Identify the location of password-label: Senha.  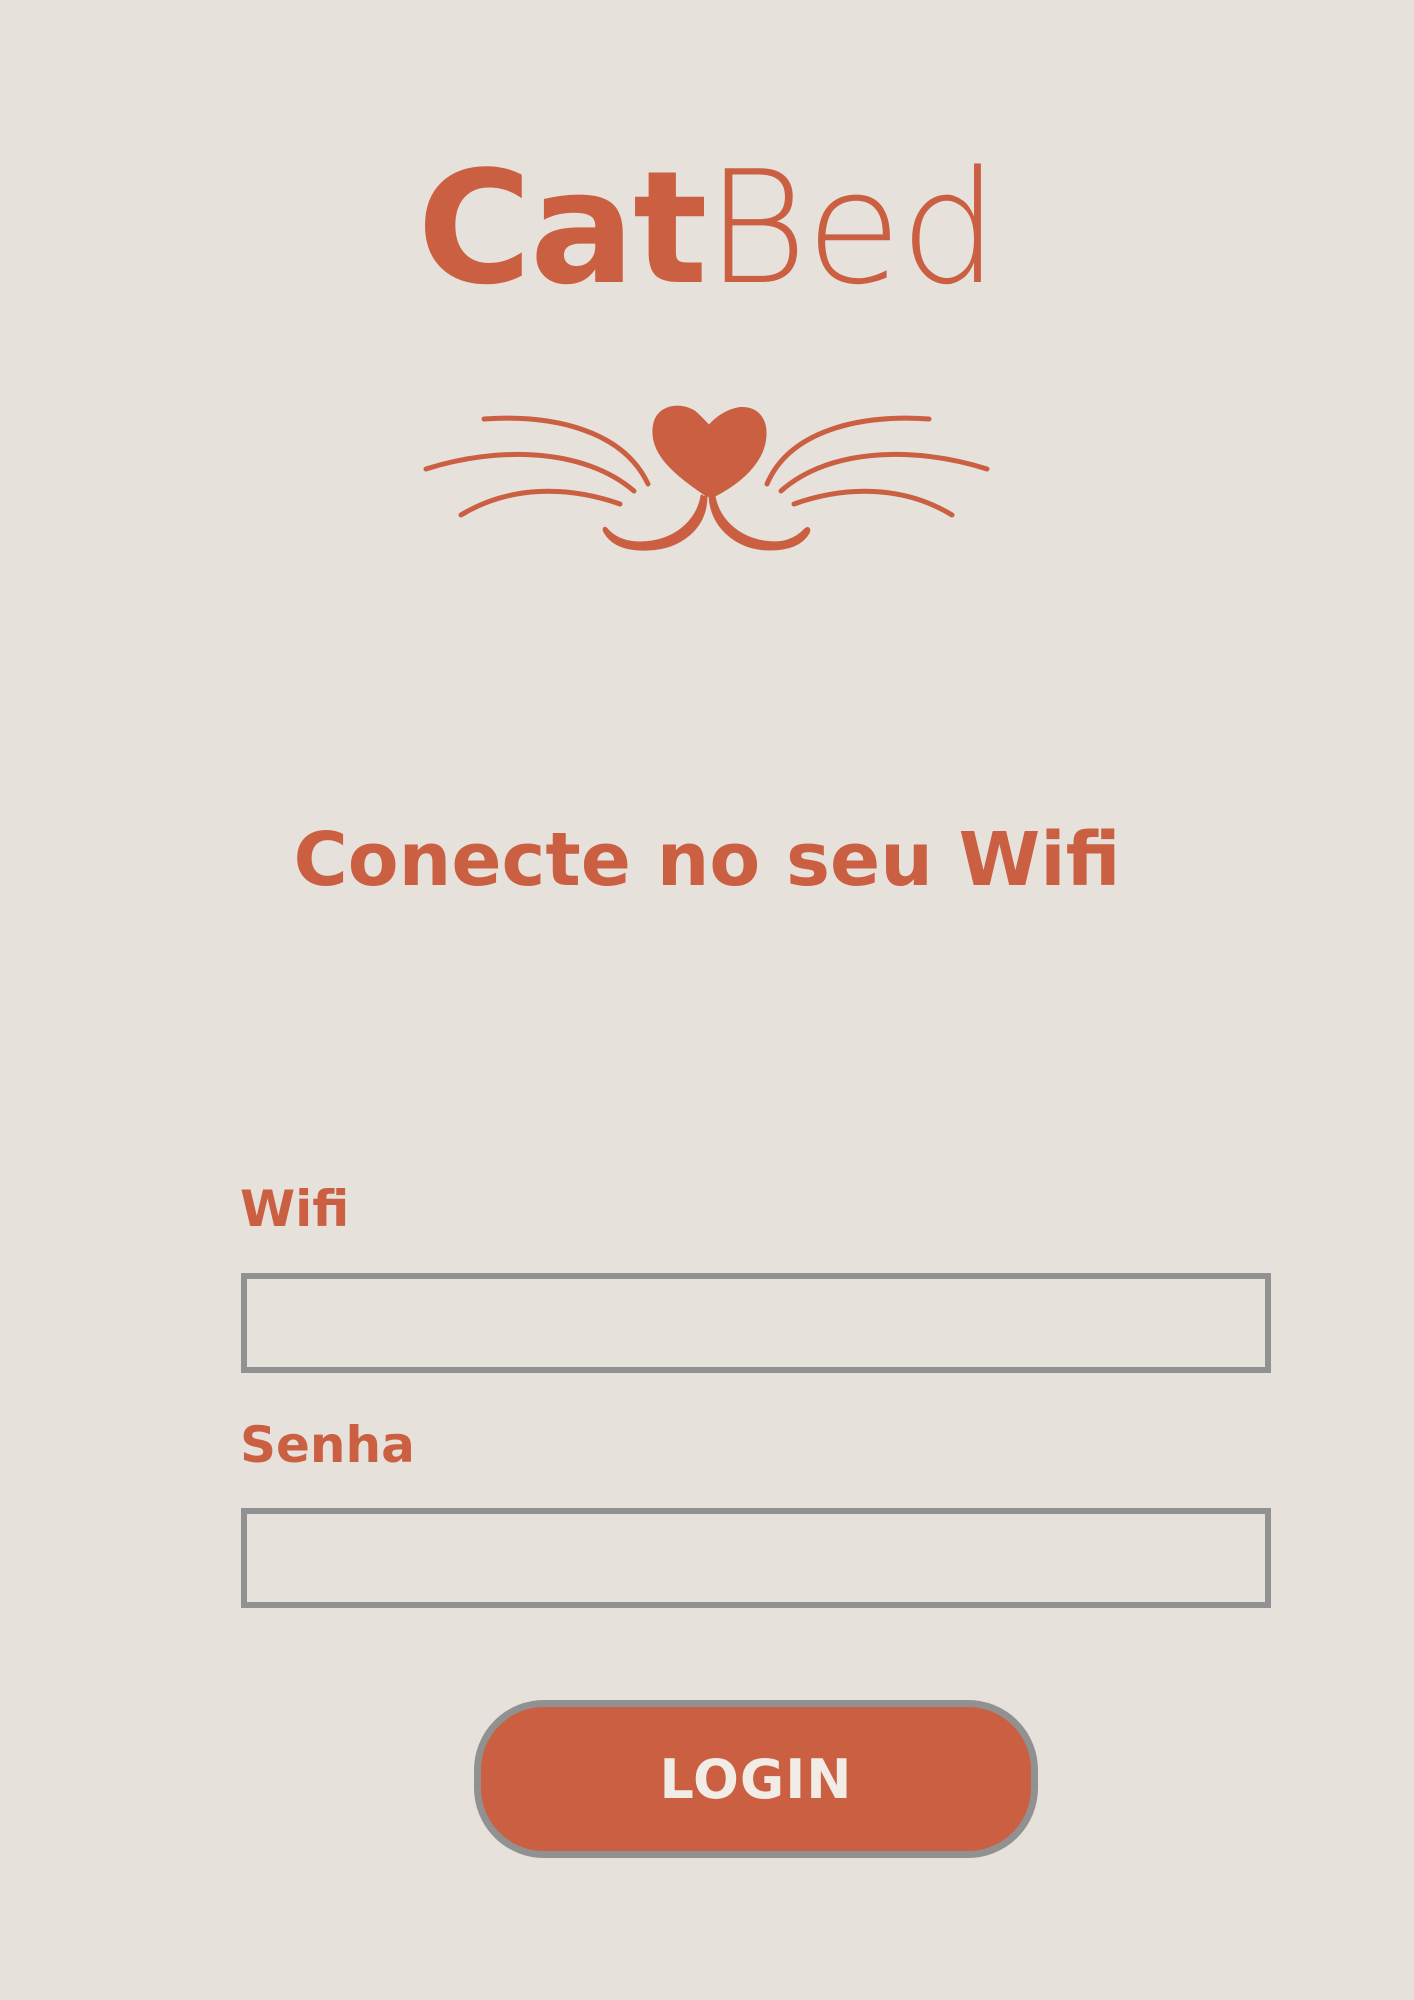
(327, 1445).